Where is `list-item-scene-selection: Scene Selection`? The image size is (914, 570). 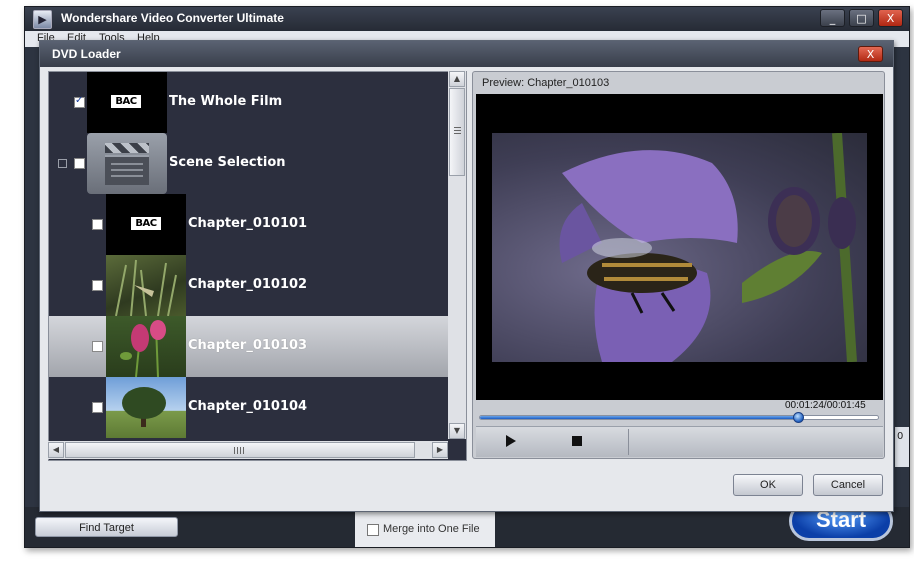 list-item-scene-selection: Scene Selection is located at coordinates (249, 163).